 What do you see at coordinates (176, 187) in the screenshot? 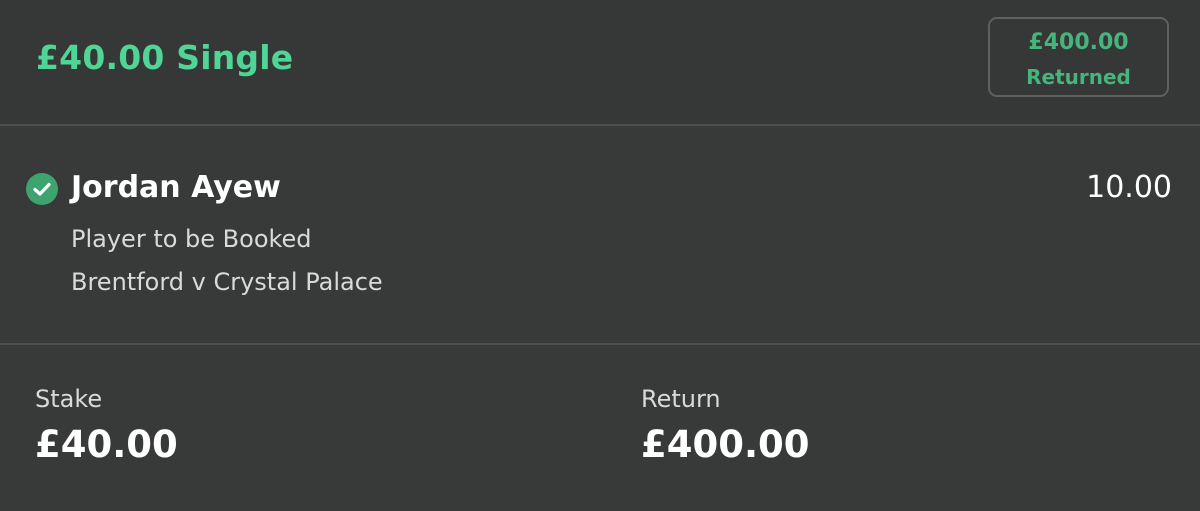
I see `selection-name: Jordan Ayew` at bounding box center [176, 187].